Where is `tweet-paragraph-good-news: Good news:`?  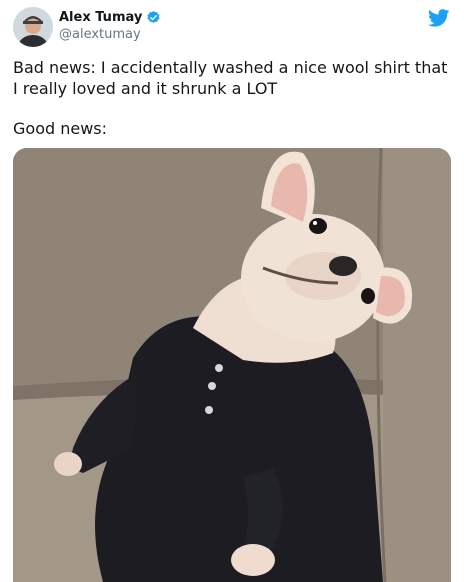 tweet-paragraph-good-news: Good news: is located at coordinates (60, 128).